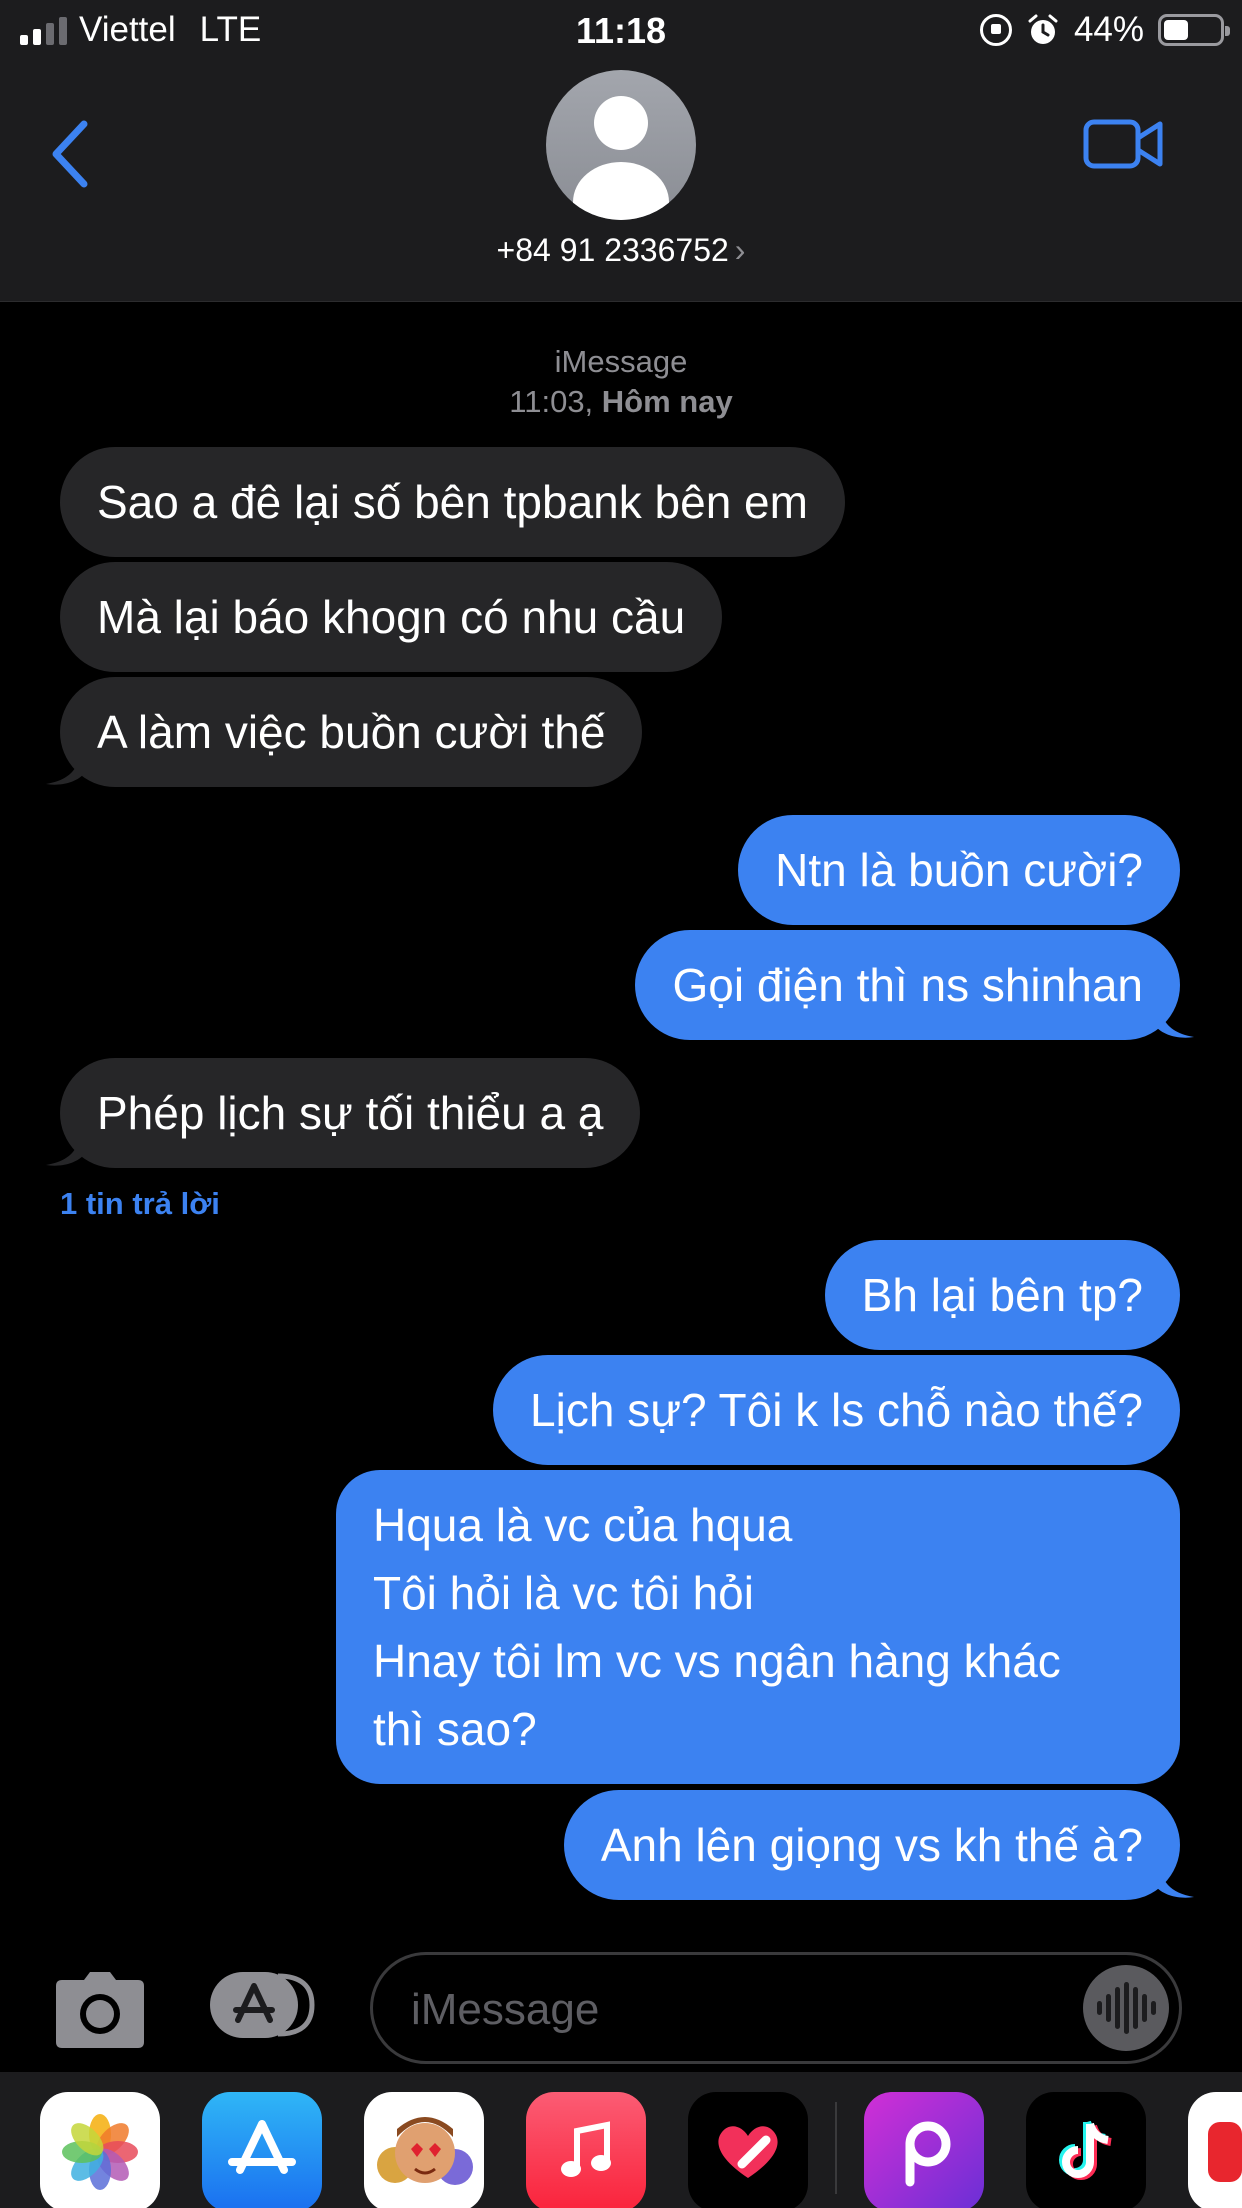 The image size is (1242, 2208). What do you see at coordinates (100, 2150) in the screenshot?
I see `photos-app-icon` at bounding box center [100, 2150].